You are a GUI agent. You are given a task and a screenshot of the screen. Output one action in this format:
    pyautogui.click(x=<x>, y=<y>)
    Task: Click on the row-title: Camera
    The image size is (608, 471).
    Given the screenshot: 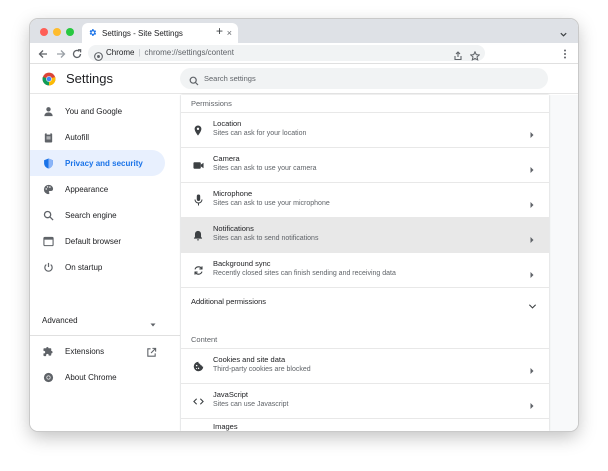 What is the action you would take?
    pyautogui.click(x=226, y=158)
    